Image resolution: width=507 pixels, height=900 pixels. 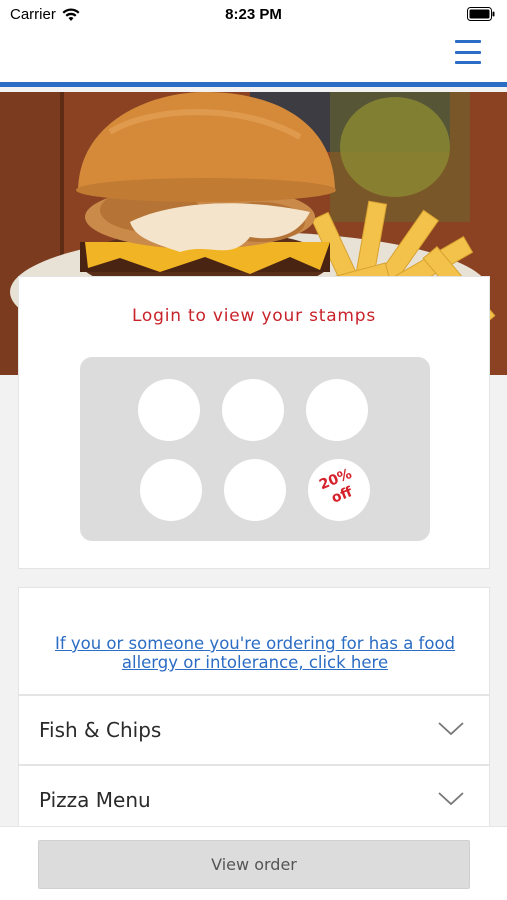 What do you see at coordinates (254, 800) in the screenshot?
I see `menu-category-pizza: Pizza Menu` at bounding box center [254, 800].